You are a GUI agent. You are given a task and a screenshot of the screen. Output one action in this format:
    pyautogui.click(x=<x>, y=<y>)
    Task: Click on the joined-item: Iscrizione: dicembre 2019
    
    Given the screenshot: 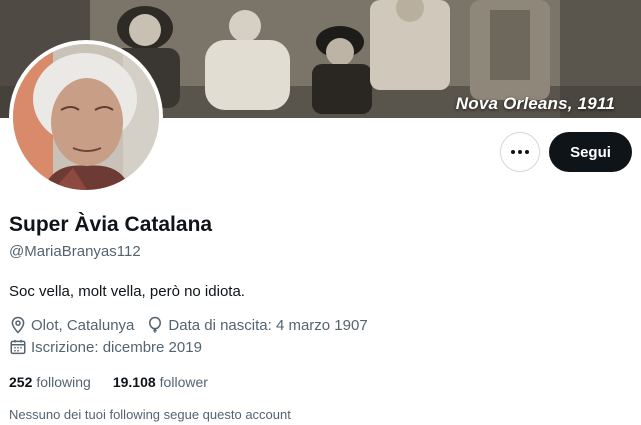 What is the action you would take?
    pyautogui.click(x=105, y=347)
    